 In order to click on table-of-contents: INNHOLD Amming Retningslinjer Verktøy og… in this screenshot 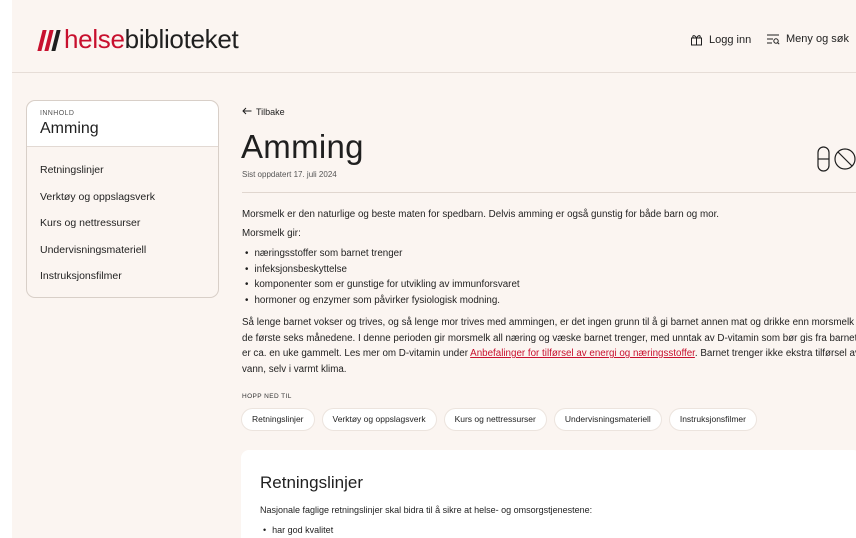, I will do `click(122, 199)`.